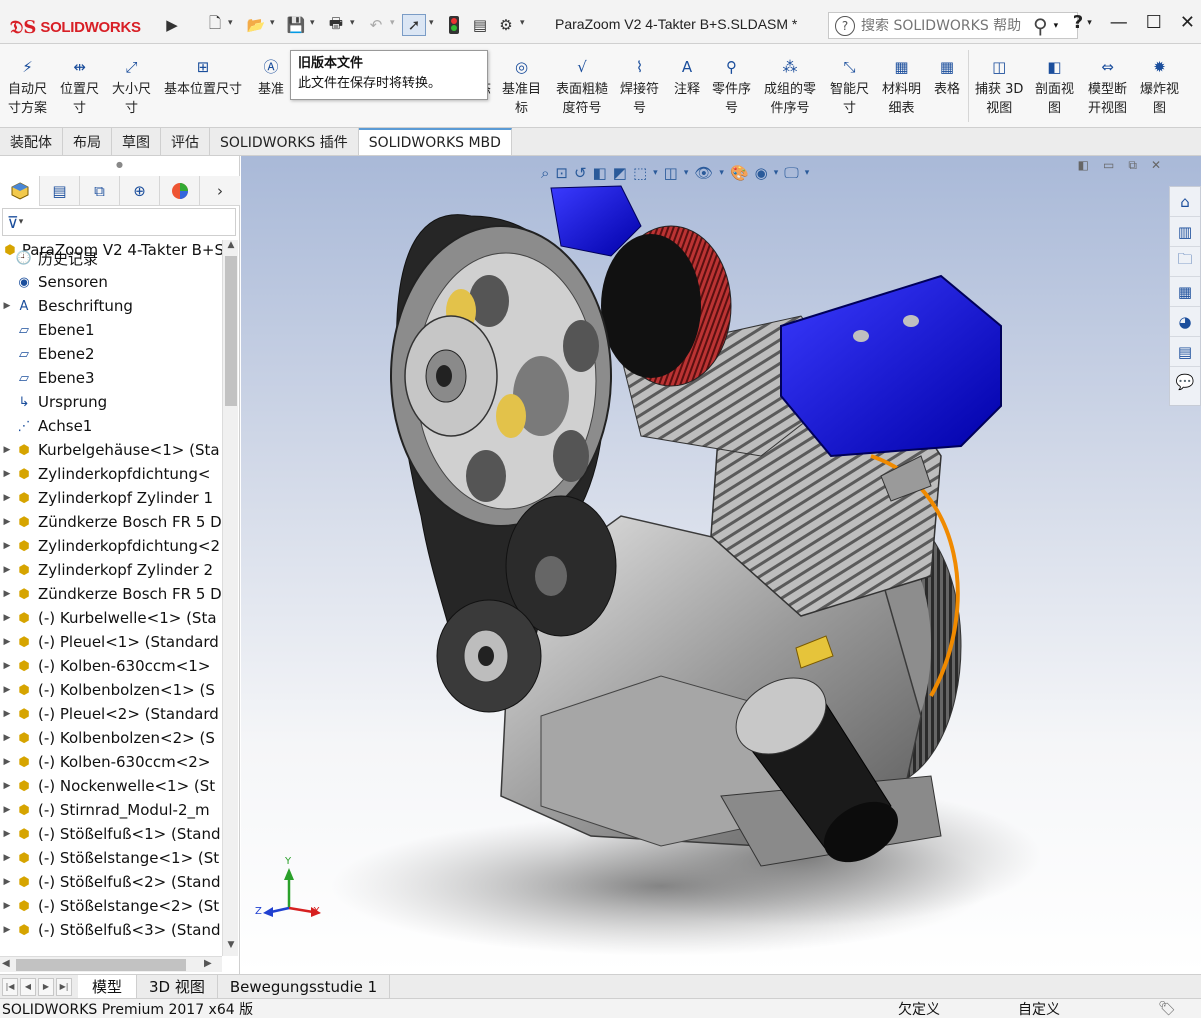 The height and width of the screenshot is (1019, 1201). I want to click on ribbon-button-16: ▦ 材料明 细表, so click(901, 87).